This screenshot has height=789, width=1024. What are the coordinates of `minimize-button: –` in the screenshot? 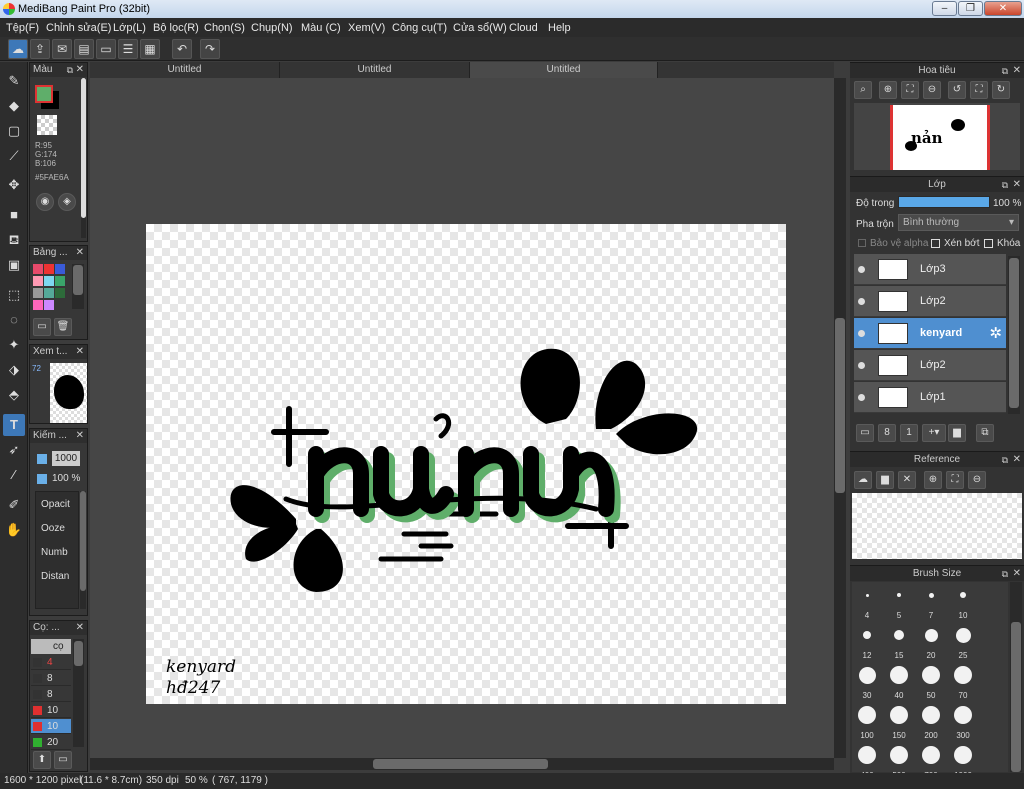 It's located at (944, 8).